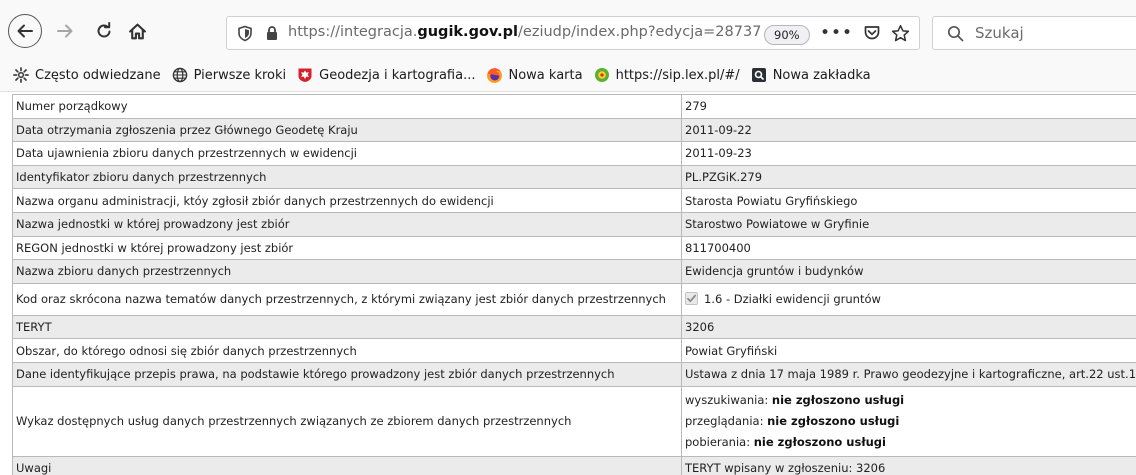  What do you see at coordinates (716, 441) in the screenshot?
I see `service-name: pobierania` at bounding box center [716, 441].